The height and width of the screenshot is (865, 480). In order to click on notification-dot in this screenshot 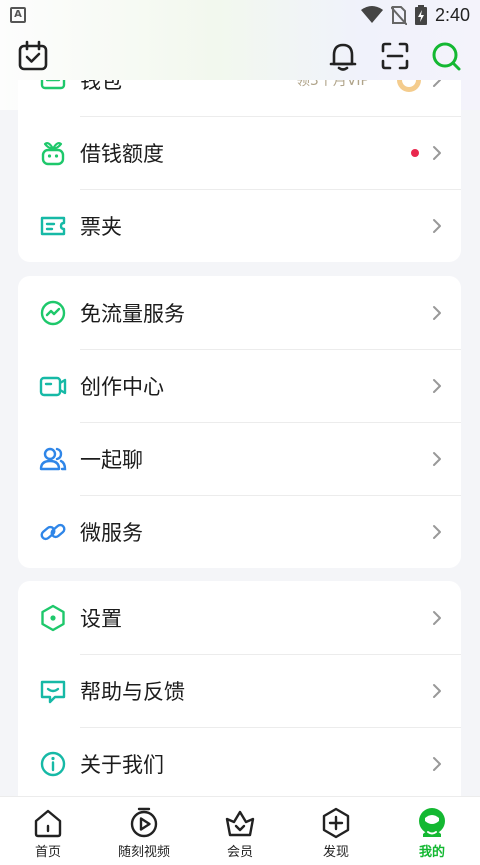, I will do `click(415, 152)`.